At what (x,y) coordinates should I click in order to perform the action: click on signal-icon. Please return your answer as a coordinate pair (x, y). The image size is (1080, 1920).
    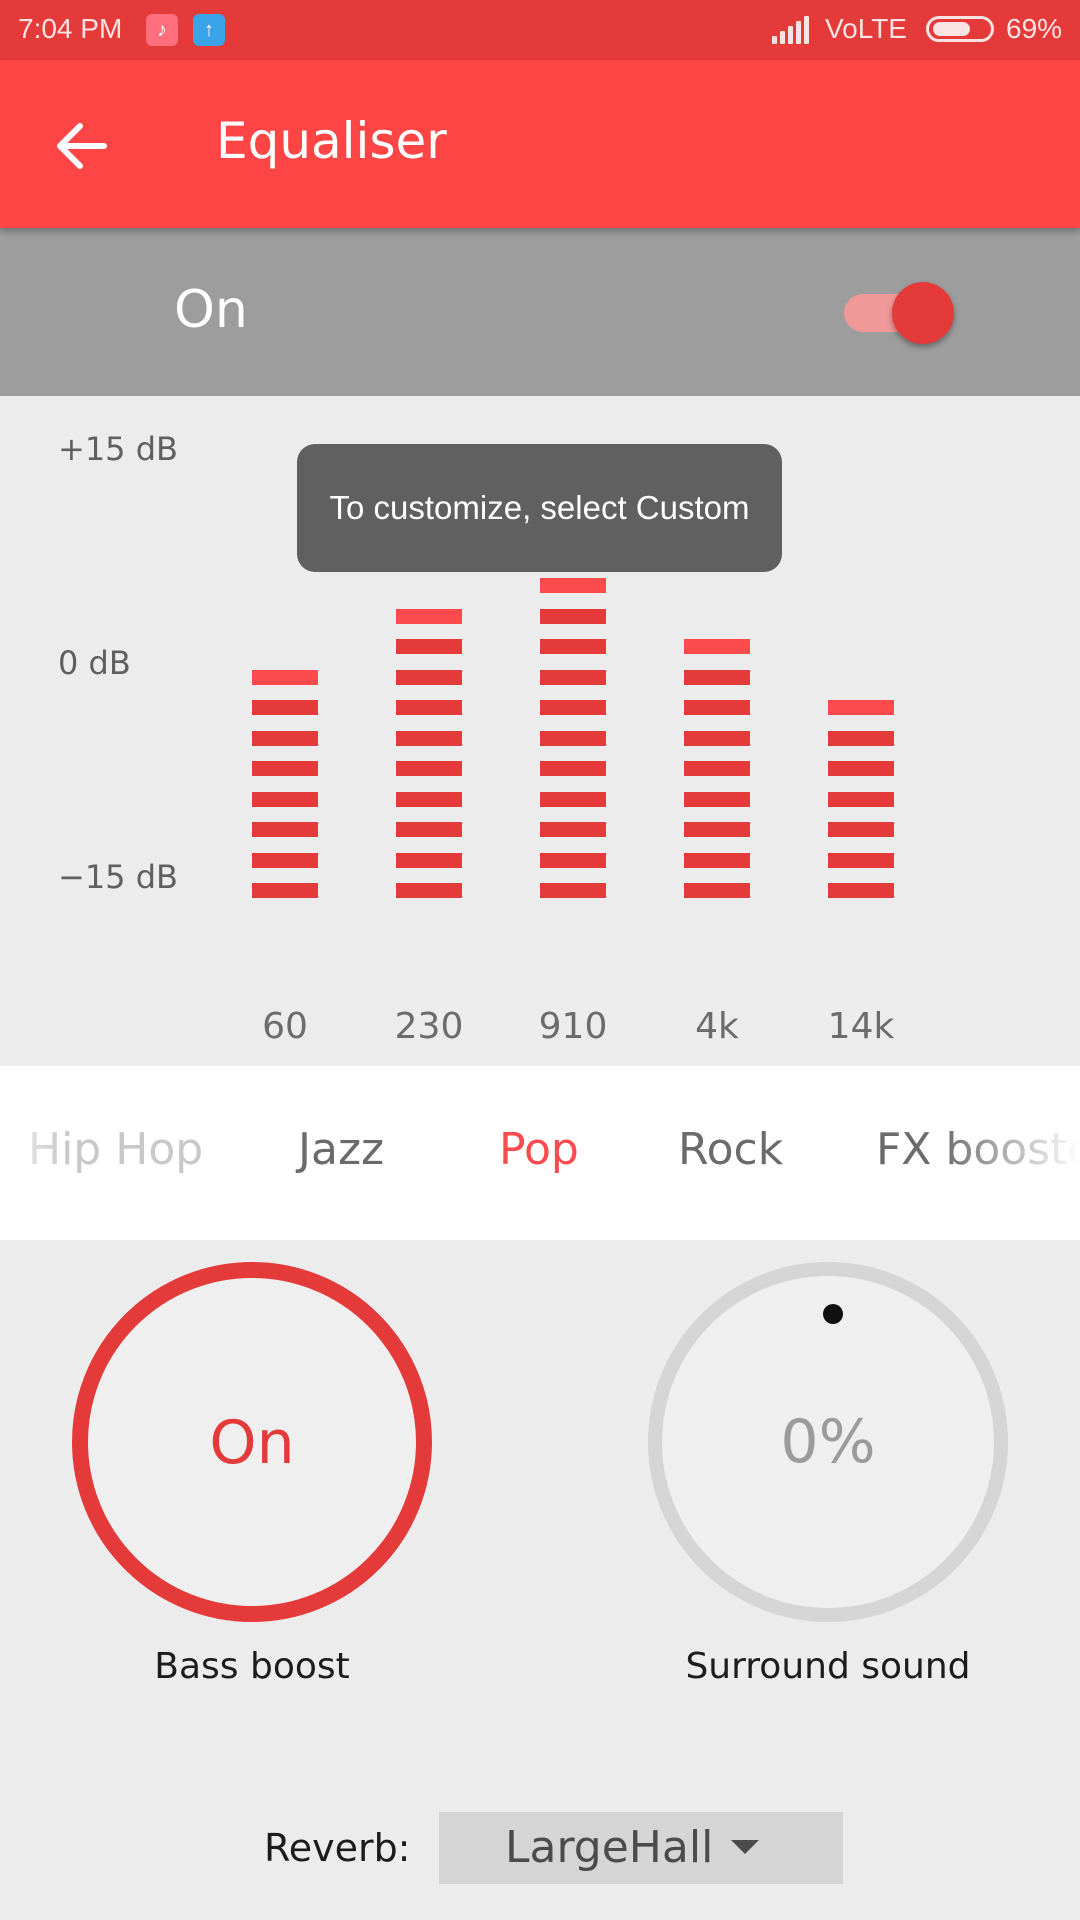
    Looking at the image, I should click on (792, 30).